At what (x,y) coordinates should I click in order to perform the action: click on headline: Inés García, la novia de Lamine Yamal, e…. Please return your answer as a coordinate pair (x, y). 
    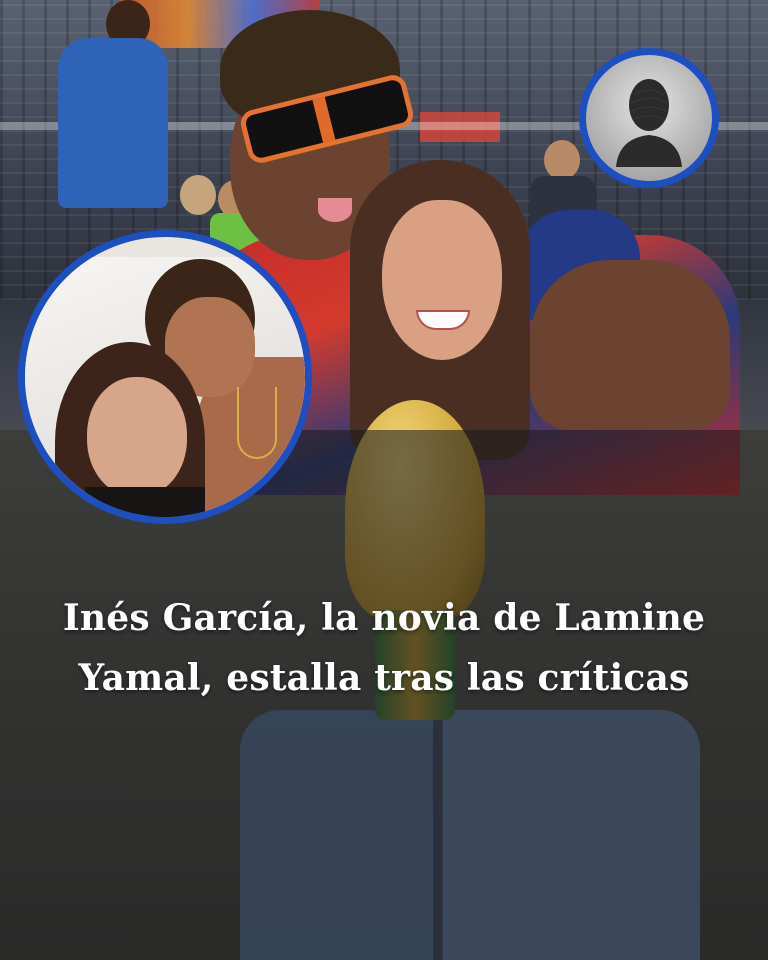
    Looking at the image, I should click on (384, 648).